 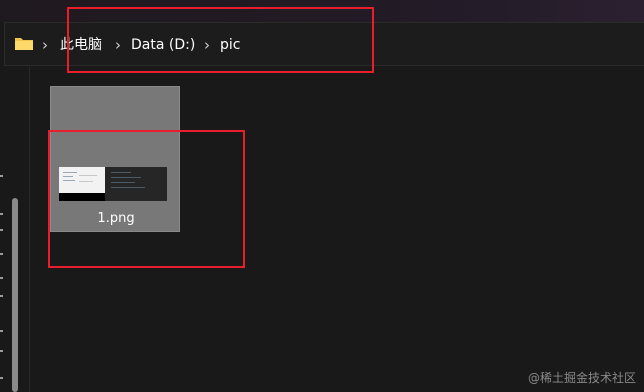 What do you see at coordinates (24, 43) in the screenshot?
I see `folder-icon` at bounding box center [24, 43].